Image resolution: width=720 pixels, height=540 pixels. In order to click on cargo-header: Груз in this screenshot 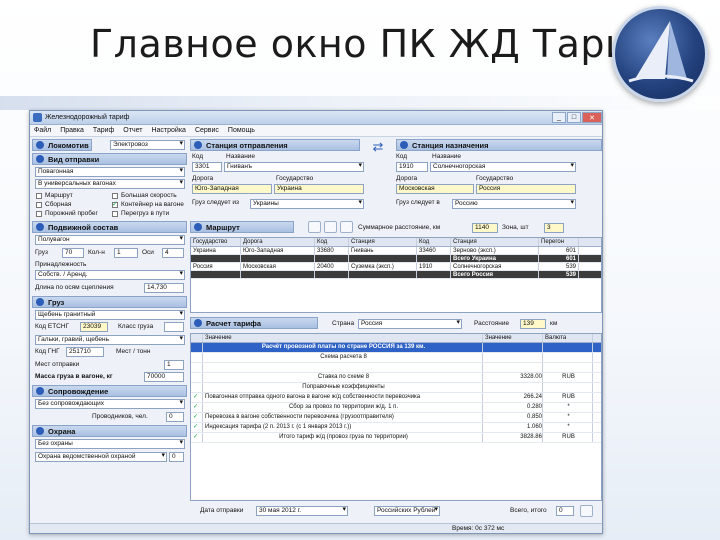, I will do `click(109, 302)`.